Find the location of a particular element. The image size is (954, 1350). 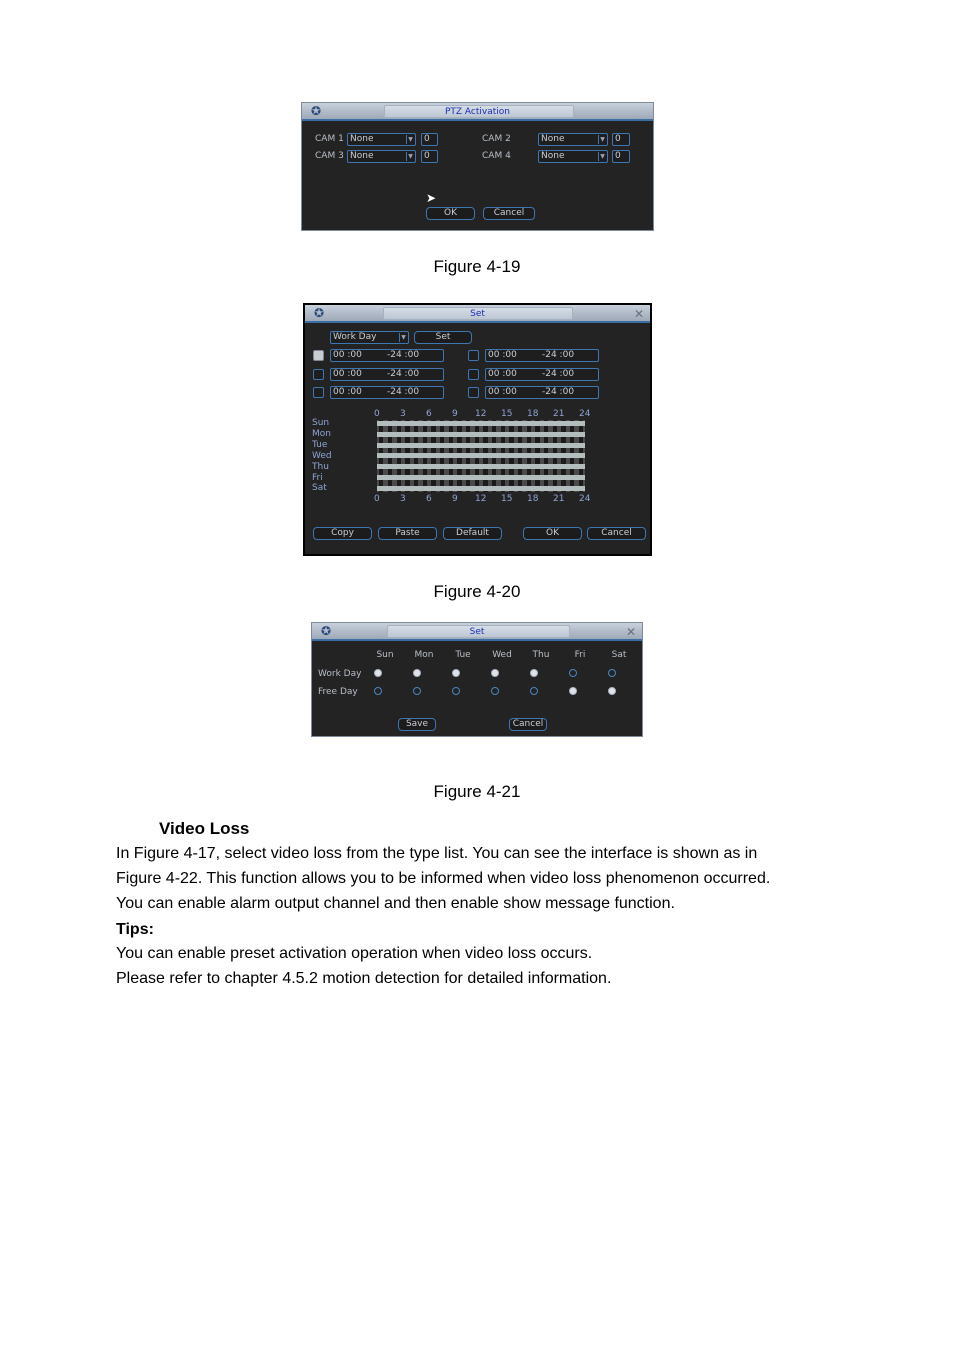

cam3-value-input: 0 is located at coordinates (429, 156).